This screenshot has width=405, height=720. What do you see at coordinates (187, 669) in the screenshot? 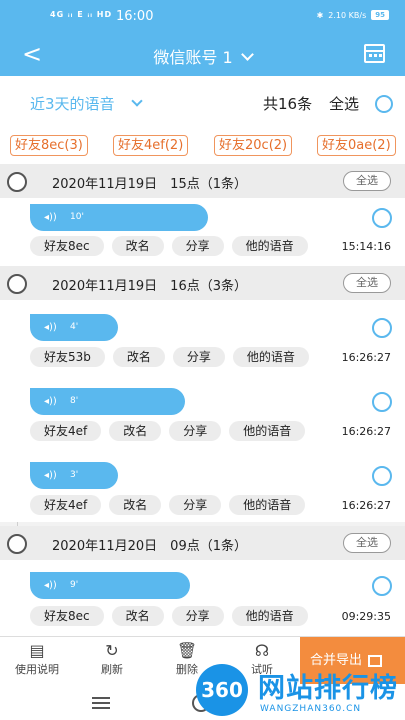
I see `delete-label: 删除` at bounding box center [187, 669].